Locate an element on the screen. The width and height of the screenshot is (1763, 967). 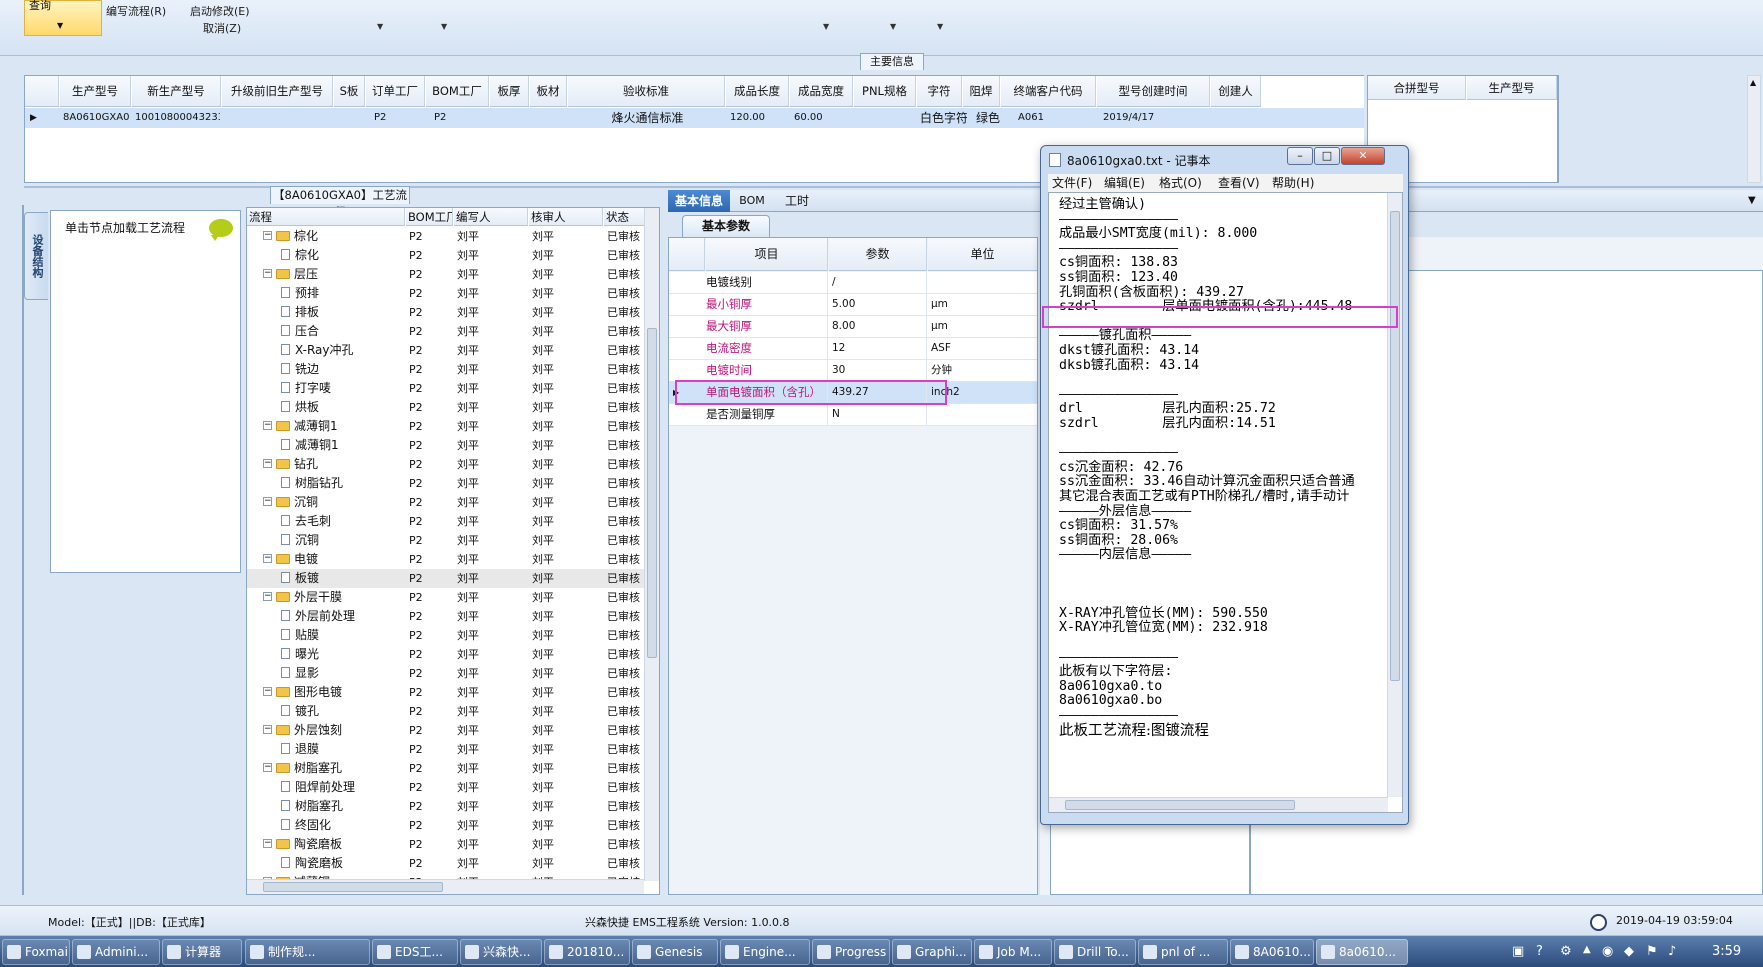
col-header: 终端客户代码 is located at coordinates (1048, 91).